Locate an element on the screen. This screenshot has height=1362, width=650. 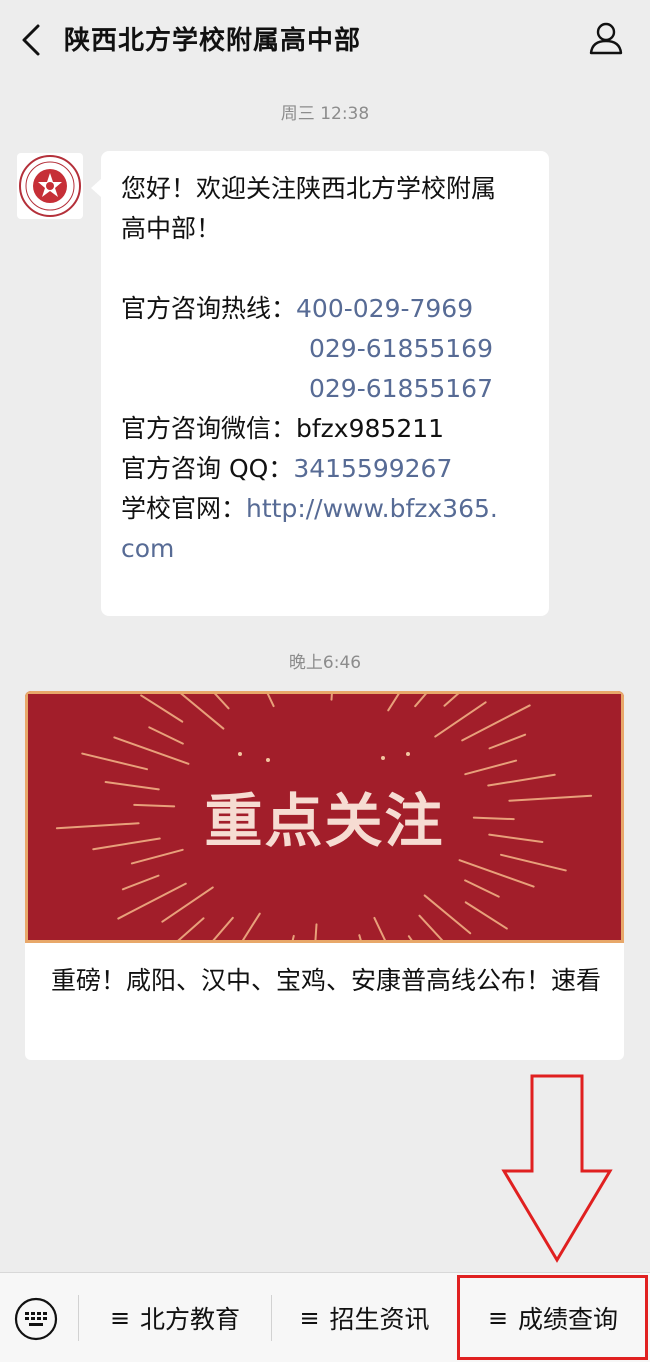
hotline-link: 029-61855167 is located at coordinates (401, 389).